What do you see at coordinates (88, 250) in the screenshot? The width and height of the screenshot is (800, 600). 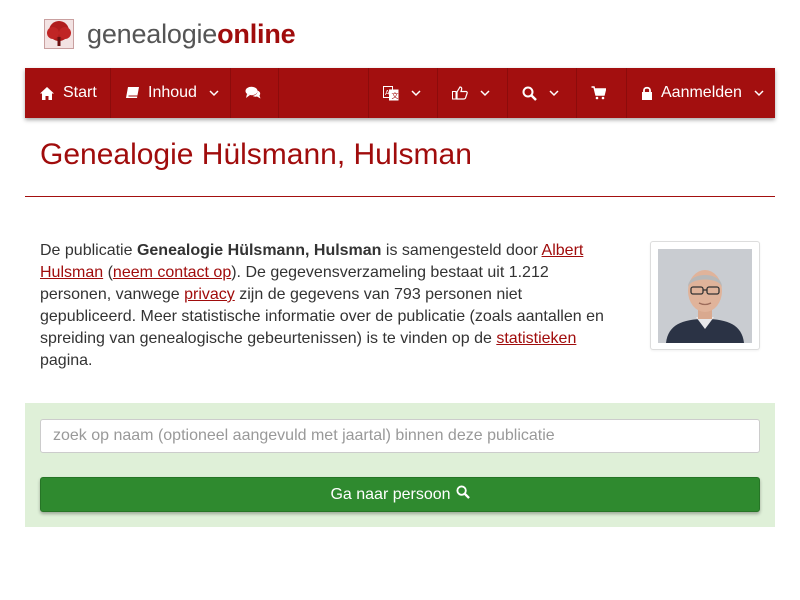 I see `intro-text-1: De publicatie` at bounding box center [88, 250].